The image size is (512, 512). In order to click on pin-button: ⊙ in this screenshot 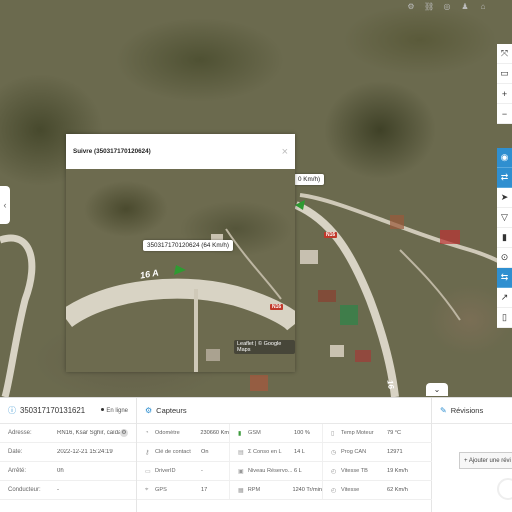, I will do `click(504, 258)`.